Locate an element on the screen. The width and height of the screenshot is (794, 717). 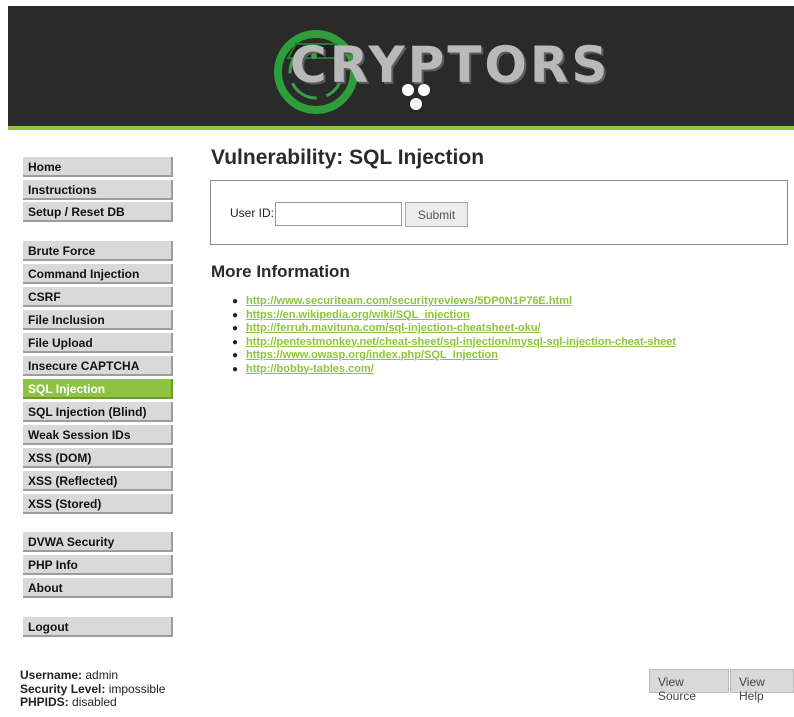
menu-xss-reflected: XSS (Reflected) is located at coordinates (98, 481).